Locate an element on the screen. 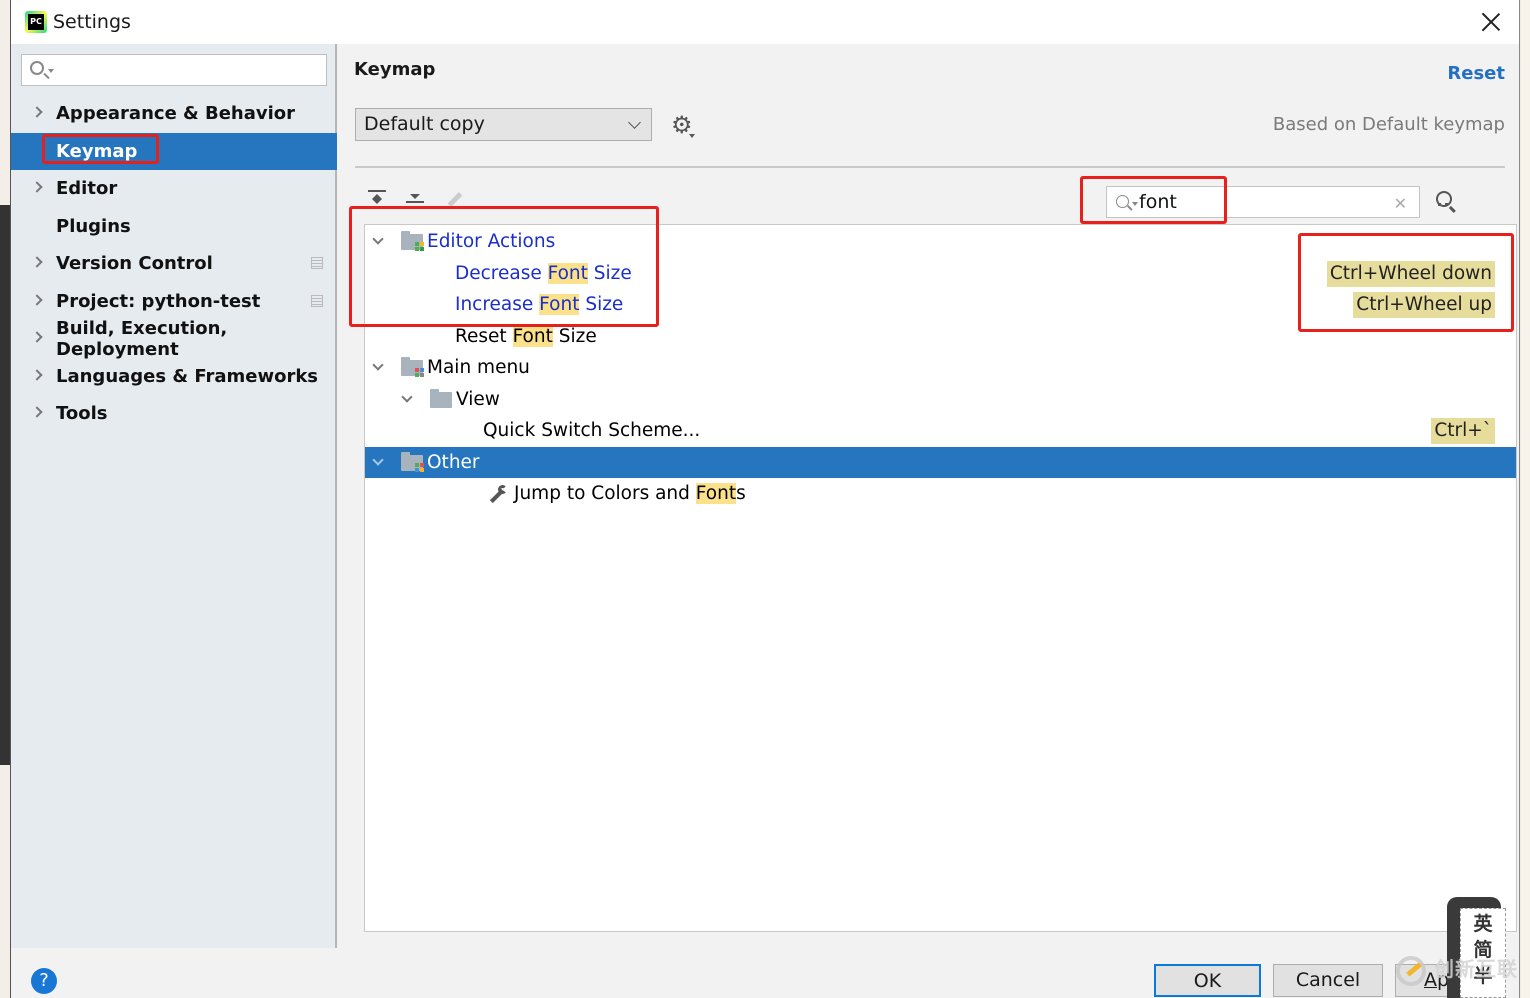 This screenshot has width=1530, height=998. search-history-dropdown-icon is located at coordinates (1135, 204).